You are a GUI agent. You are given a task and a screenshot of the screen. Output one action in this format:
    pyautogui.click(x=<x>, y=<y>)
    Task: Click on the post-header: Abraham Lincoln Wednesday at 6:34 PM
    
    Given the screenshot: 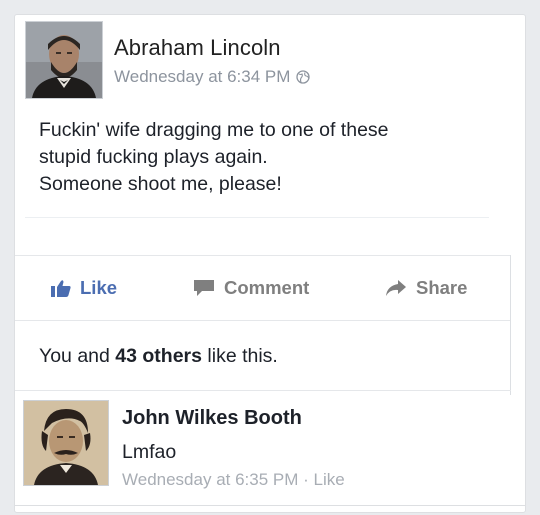 What is the action you would take?
    pyautogui.click(x=270, y=61)
    